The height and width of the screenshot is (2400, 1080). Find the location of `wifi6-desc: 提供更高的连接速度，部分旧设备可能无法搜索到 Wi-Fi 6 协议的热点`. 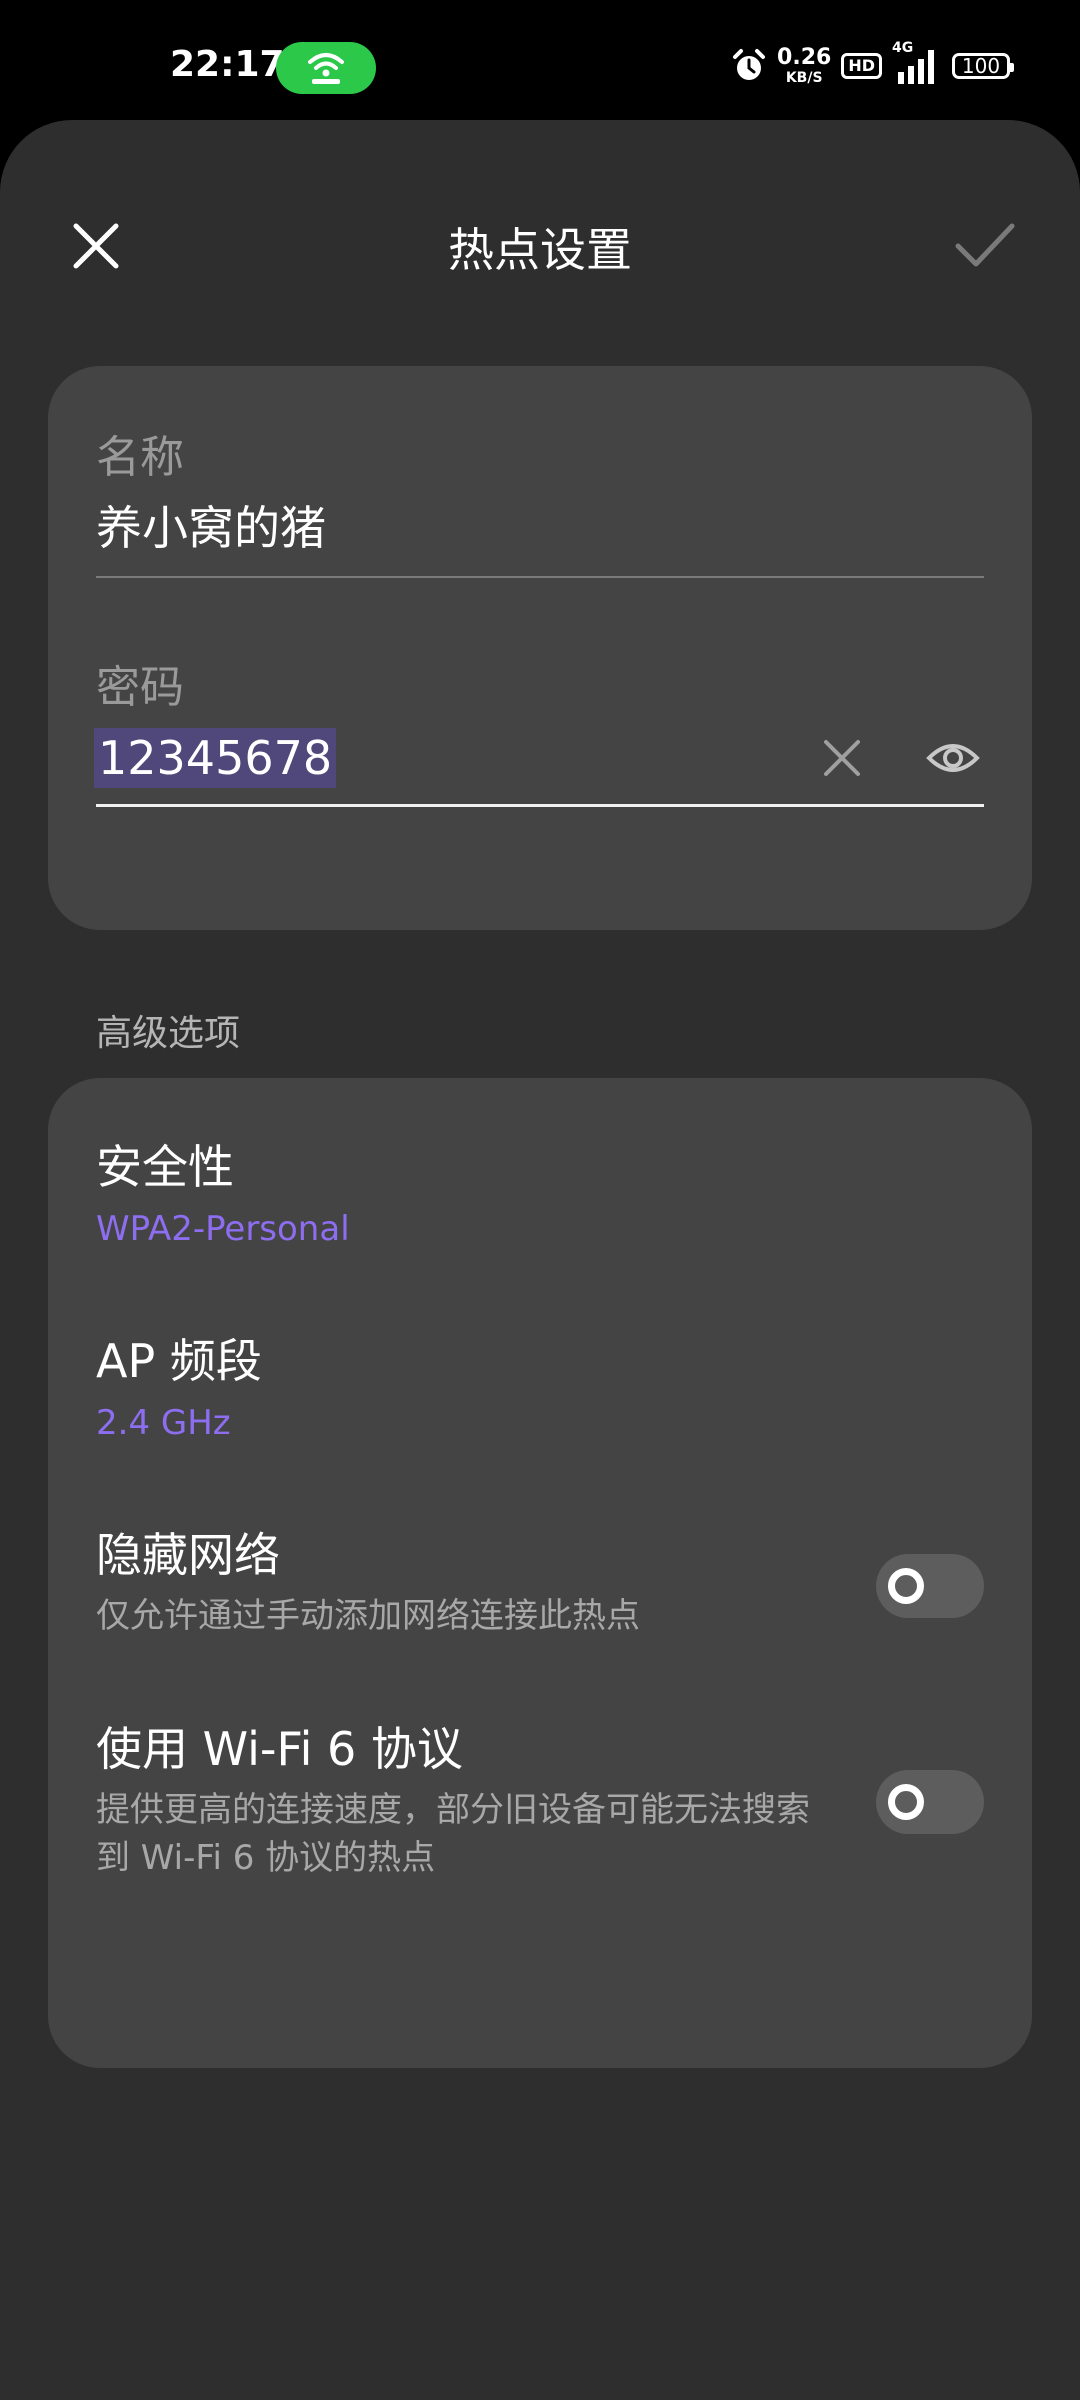

wifi6-desc: 提供更高的连接速度，部分旧设备可能无法搜索到 Wi-Fi 6 协议的热点 is located at coordinates (453, 1834).